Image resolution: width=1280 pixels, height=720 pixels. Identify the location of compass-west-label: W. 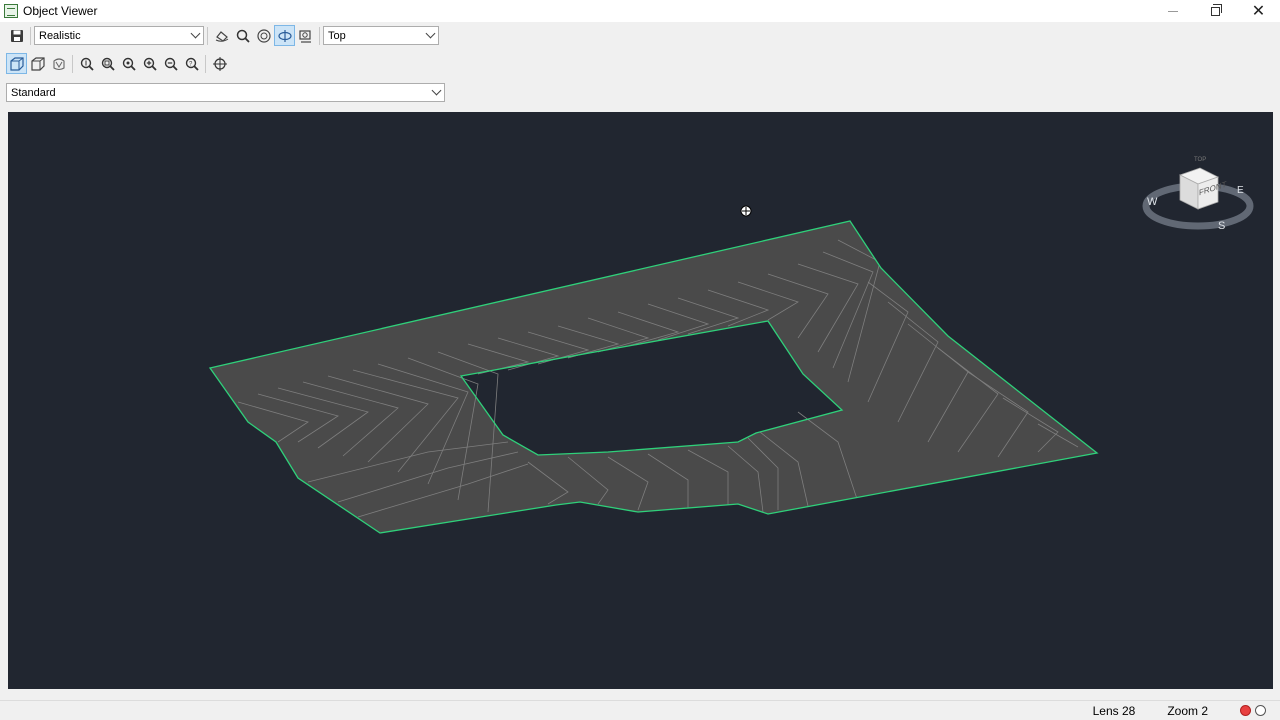
(1152, 202).